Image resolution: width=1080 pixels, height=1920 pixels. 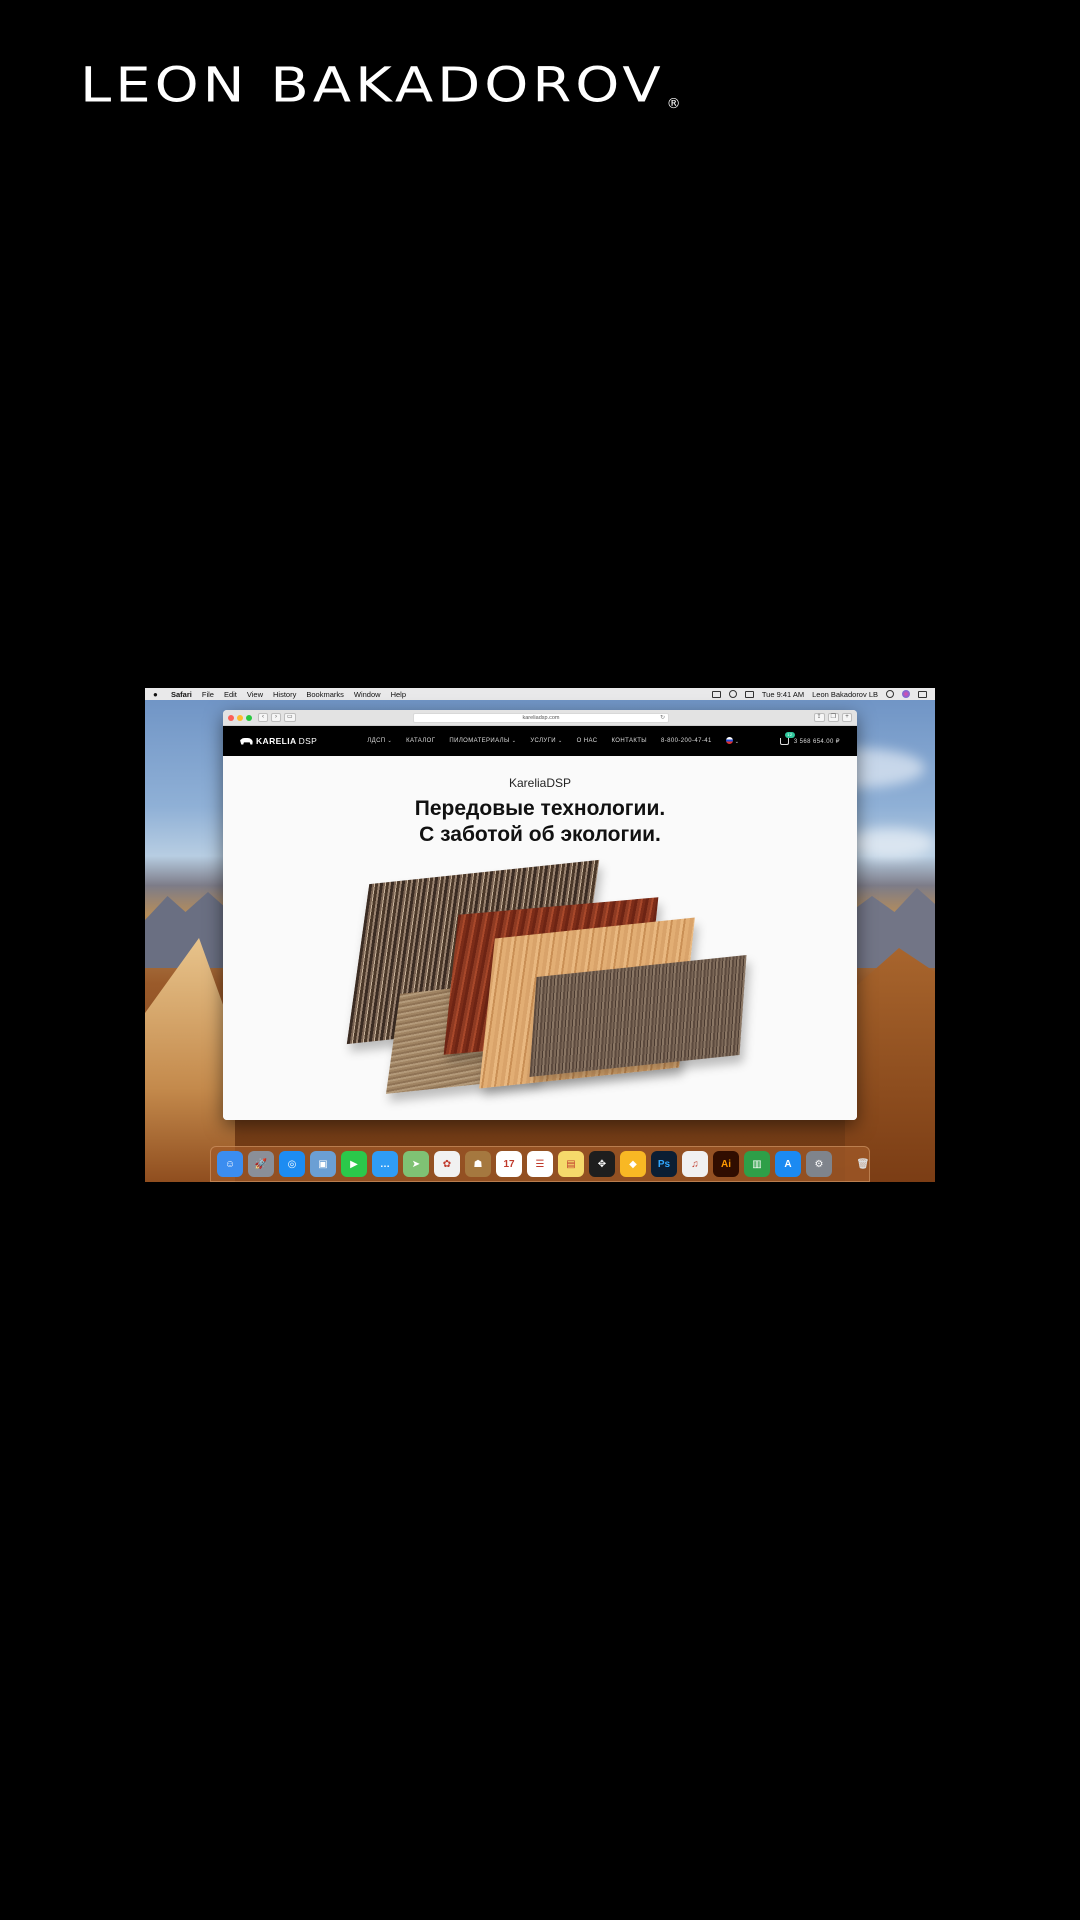 I want to click on system-preferences-icon: ⚙, so click(x=819, y=1164).